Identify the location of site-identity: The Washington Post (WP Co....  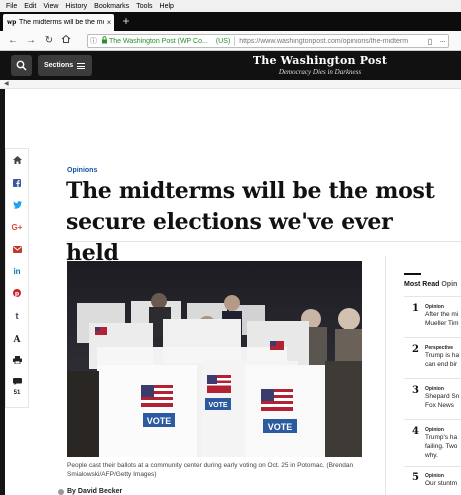
(158, 41).